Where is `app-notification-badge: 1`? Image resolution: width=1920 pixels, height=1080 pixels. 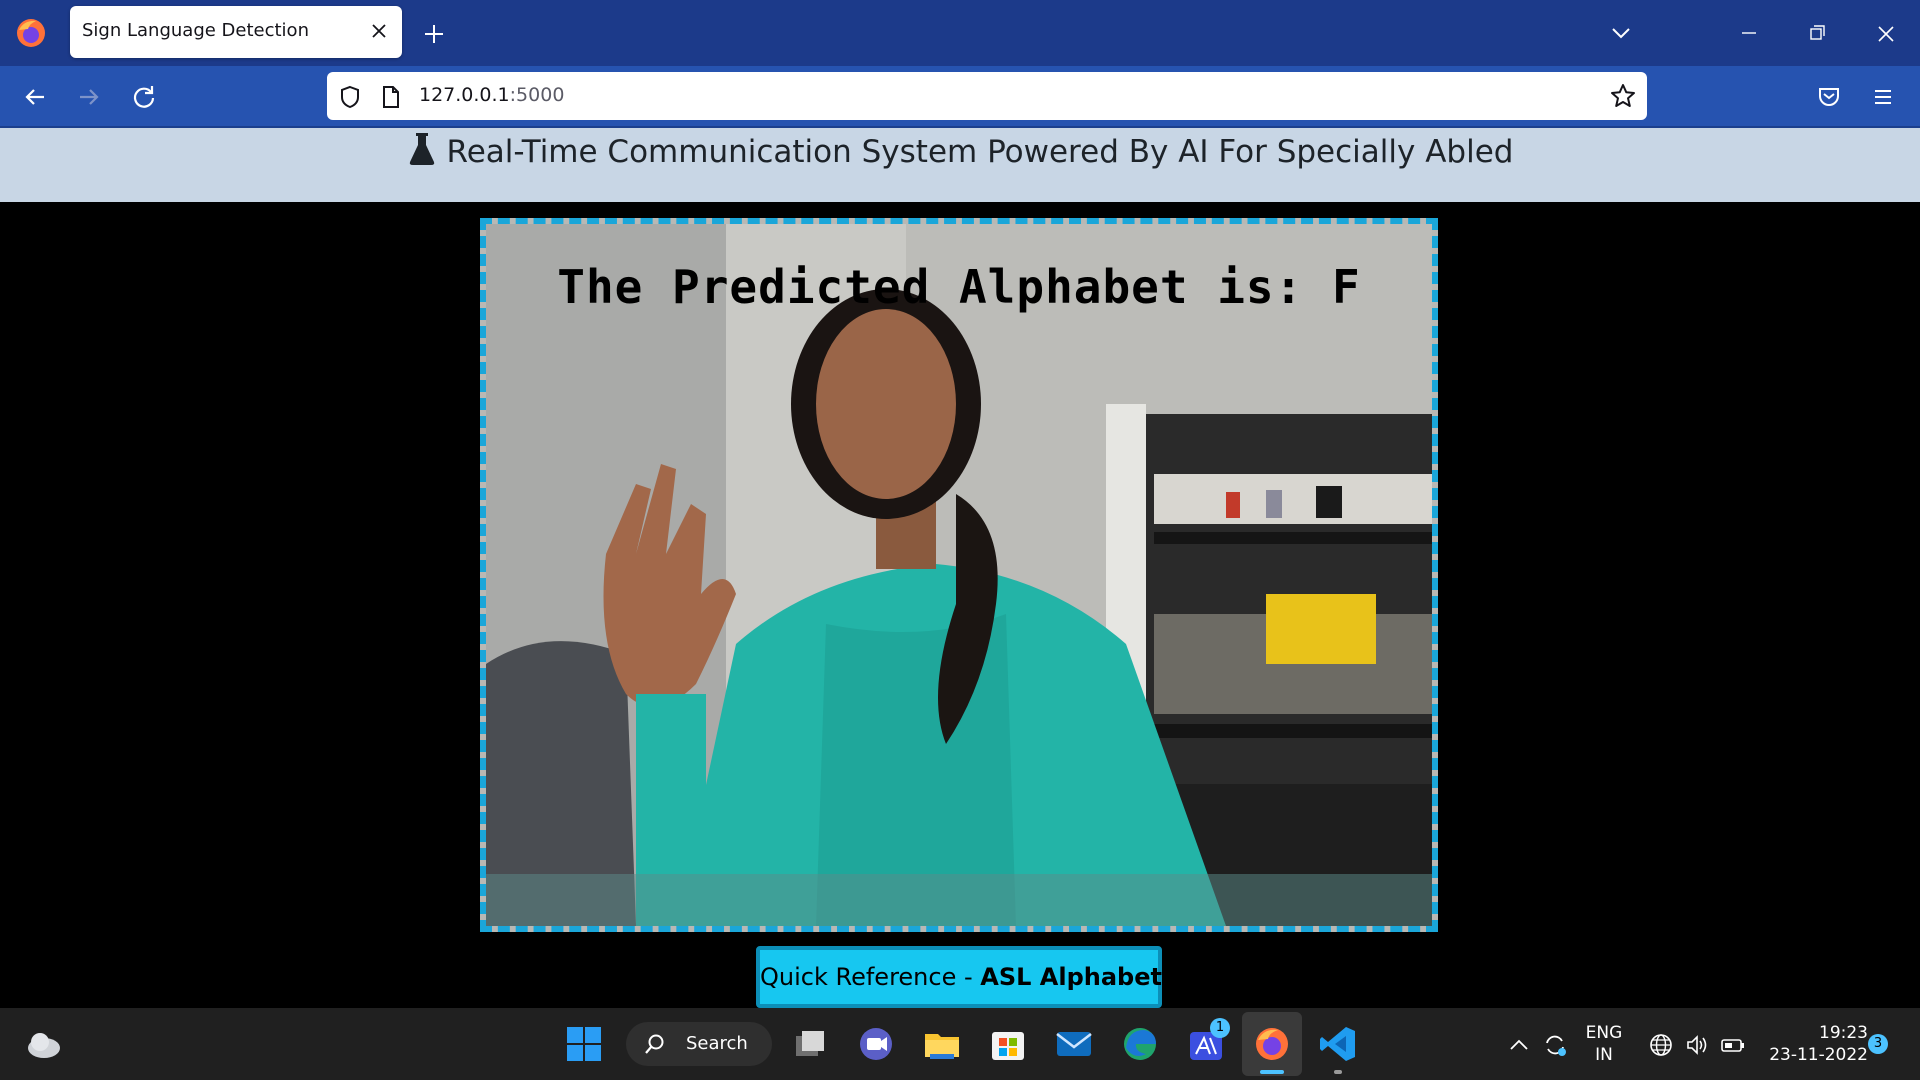 app-notification-badge: 1 is located at coordinates (1220, 1028).